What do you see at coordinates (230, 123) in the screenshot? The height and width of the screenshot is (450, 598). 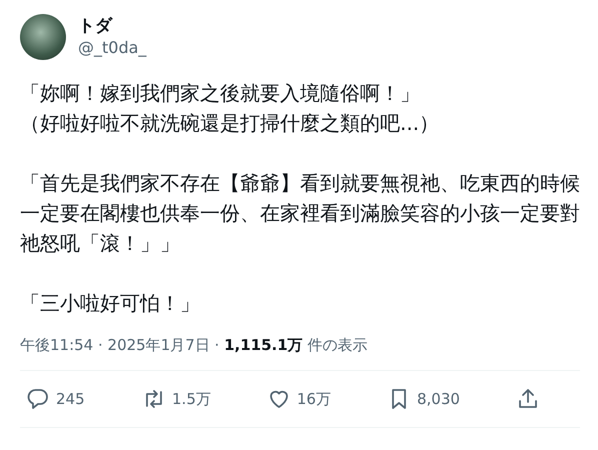 I see `post-text-line: （好啦好啦不就洗碗還是打掃什麼之類的吧...）` at bounding box center [230, 123].